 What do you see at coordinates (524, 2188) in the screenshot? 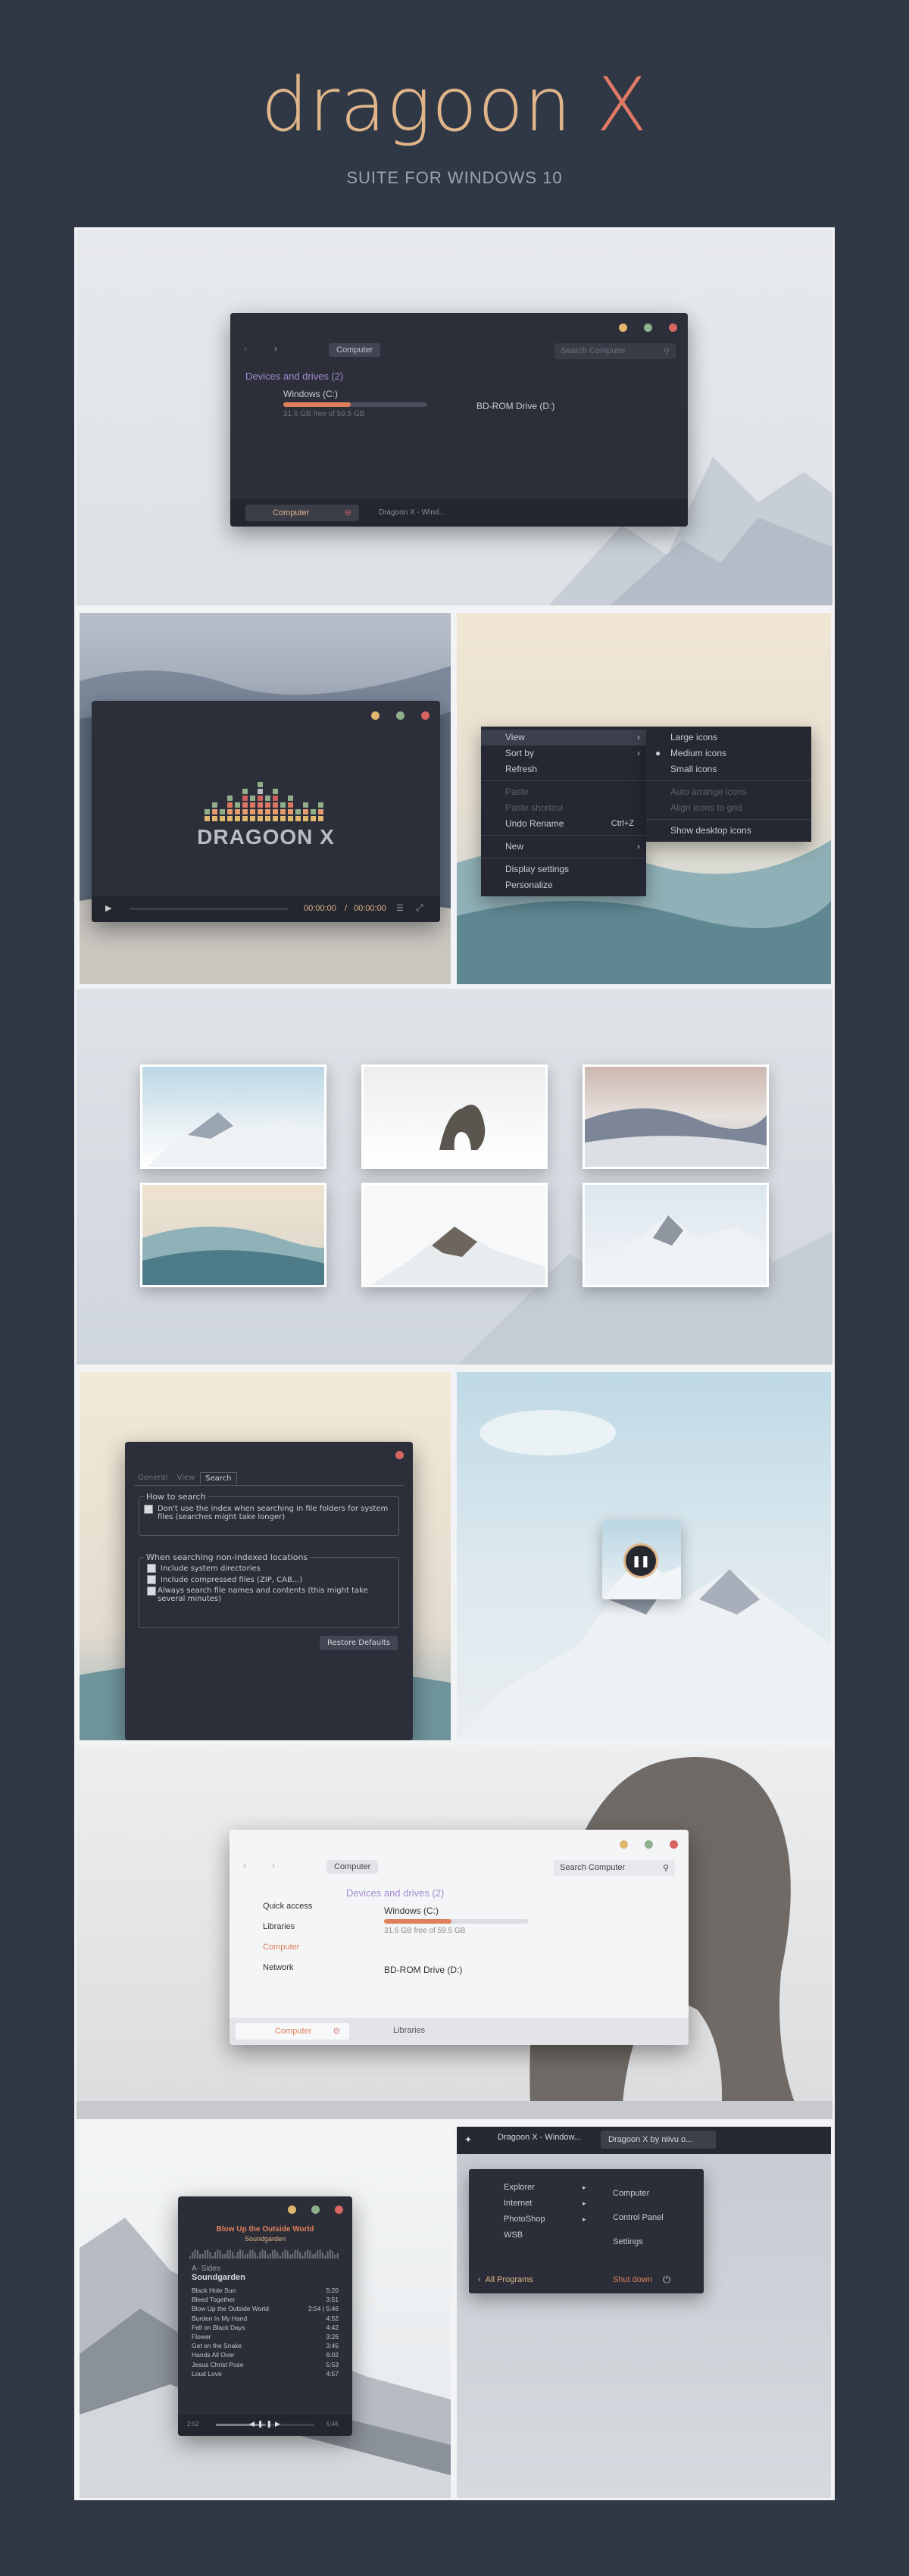
I see `app-explorer: Explorer` at bounding box center [524, 2188].